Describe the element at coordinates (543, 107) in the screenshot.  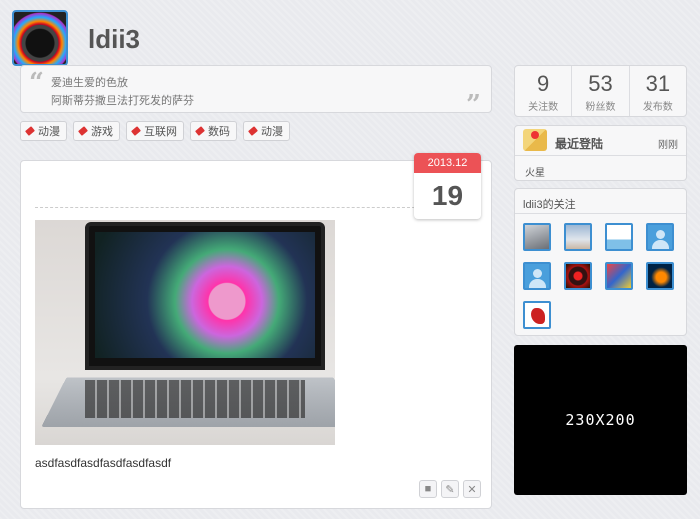
I see `stat-label: 关注数` at that location.